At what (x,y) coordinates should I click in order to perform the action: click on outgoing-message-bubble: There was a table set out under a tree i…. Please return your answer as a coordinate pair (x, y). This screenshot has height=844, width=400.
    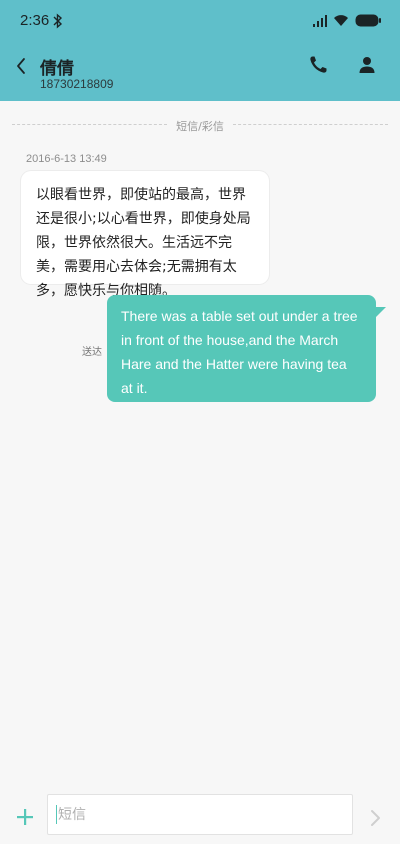
    Looking at the image, I should click on (241, 348).